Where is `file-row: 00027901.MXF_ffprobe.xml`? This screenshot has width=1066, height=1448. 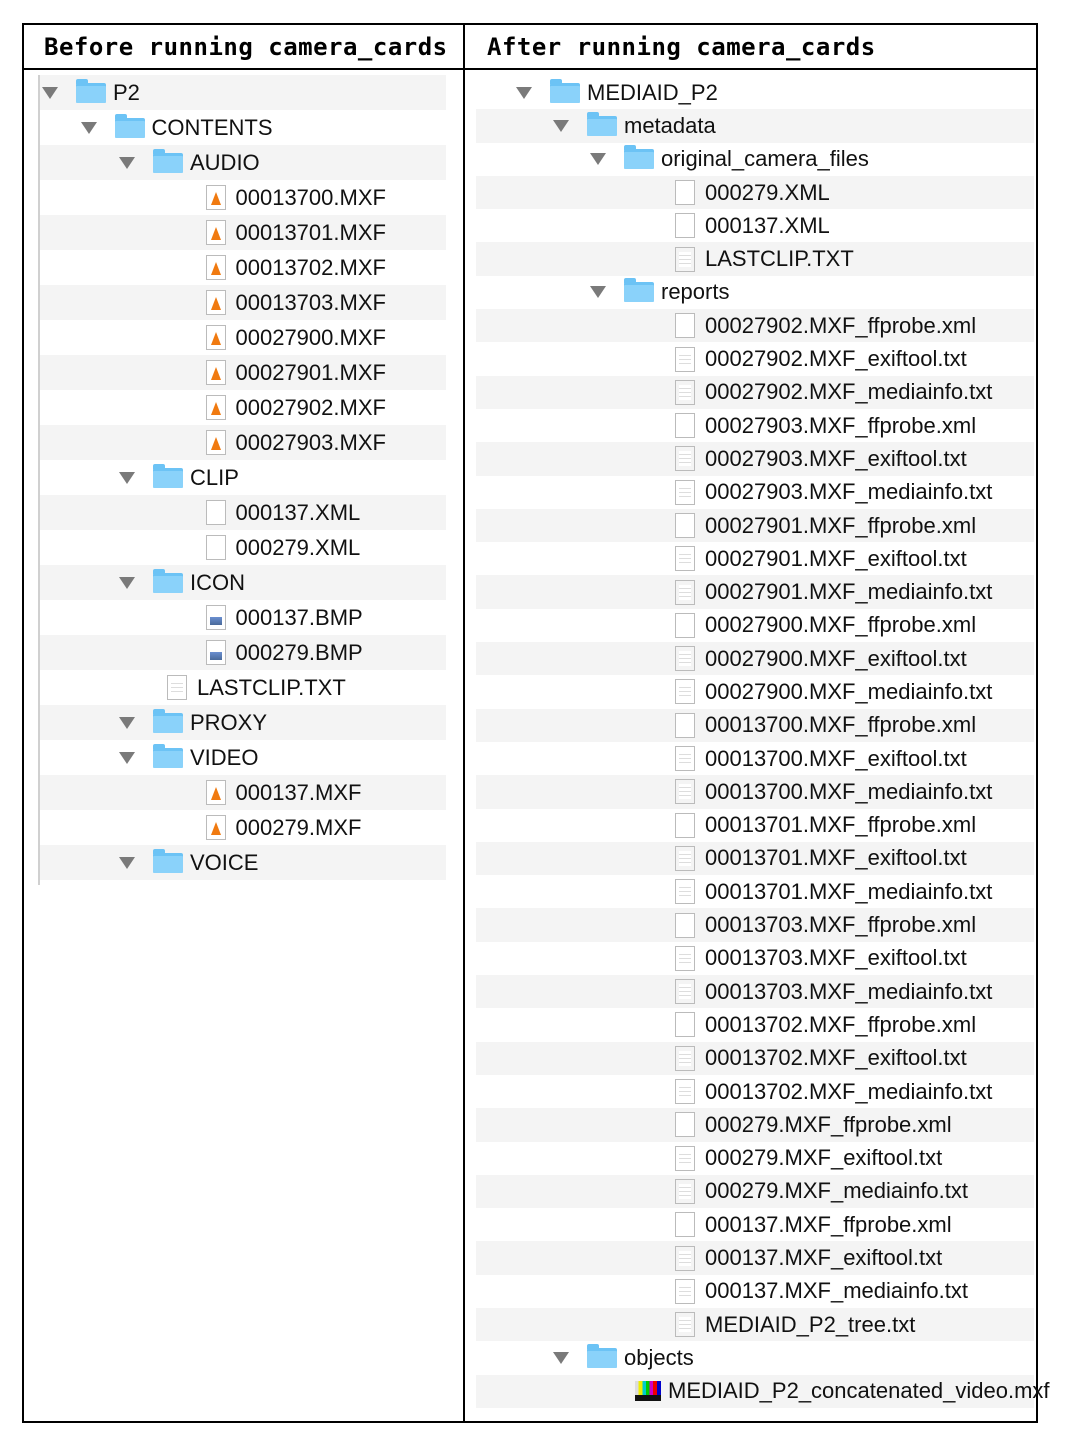
file-row: 00027901.MXF_ffprobe.xml is located at coordinates (755, 525).